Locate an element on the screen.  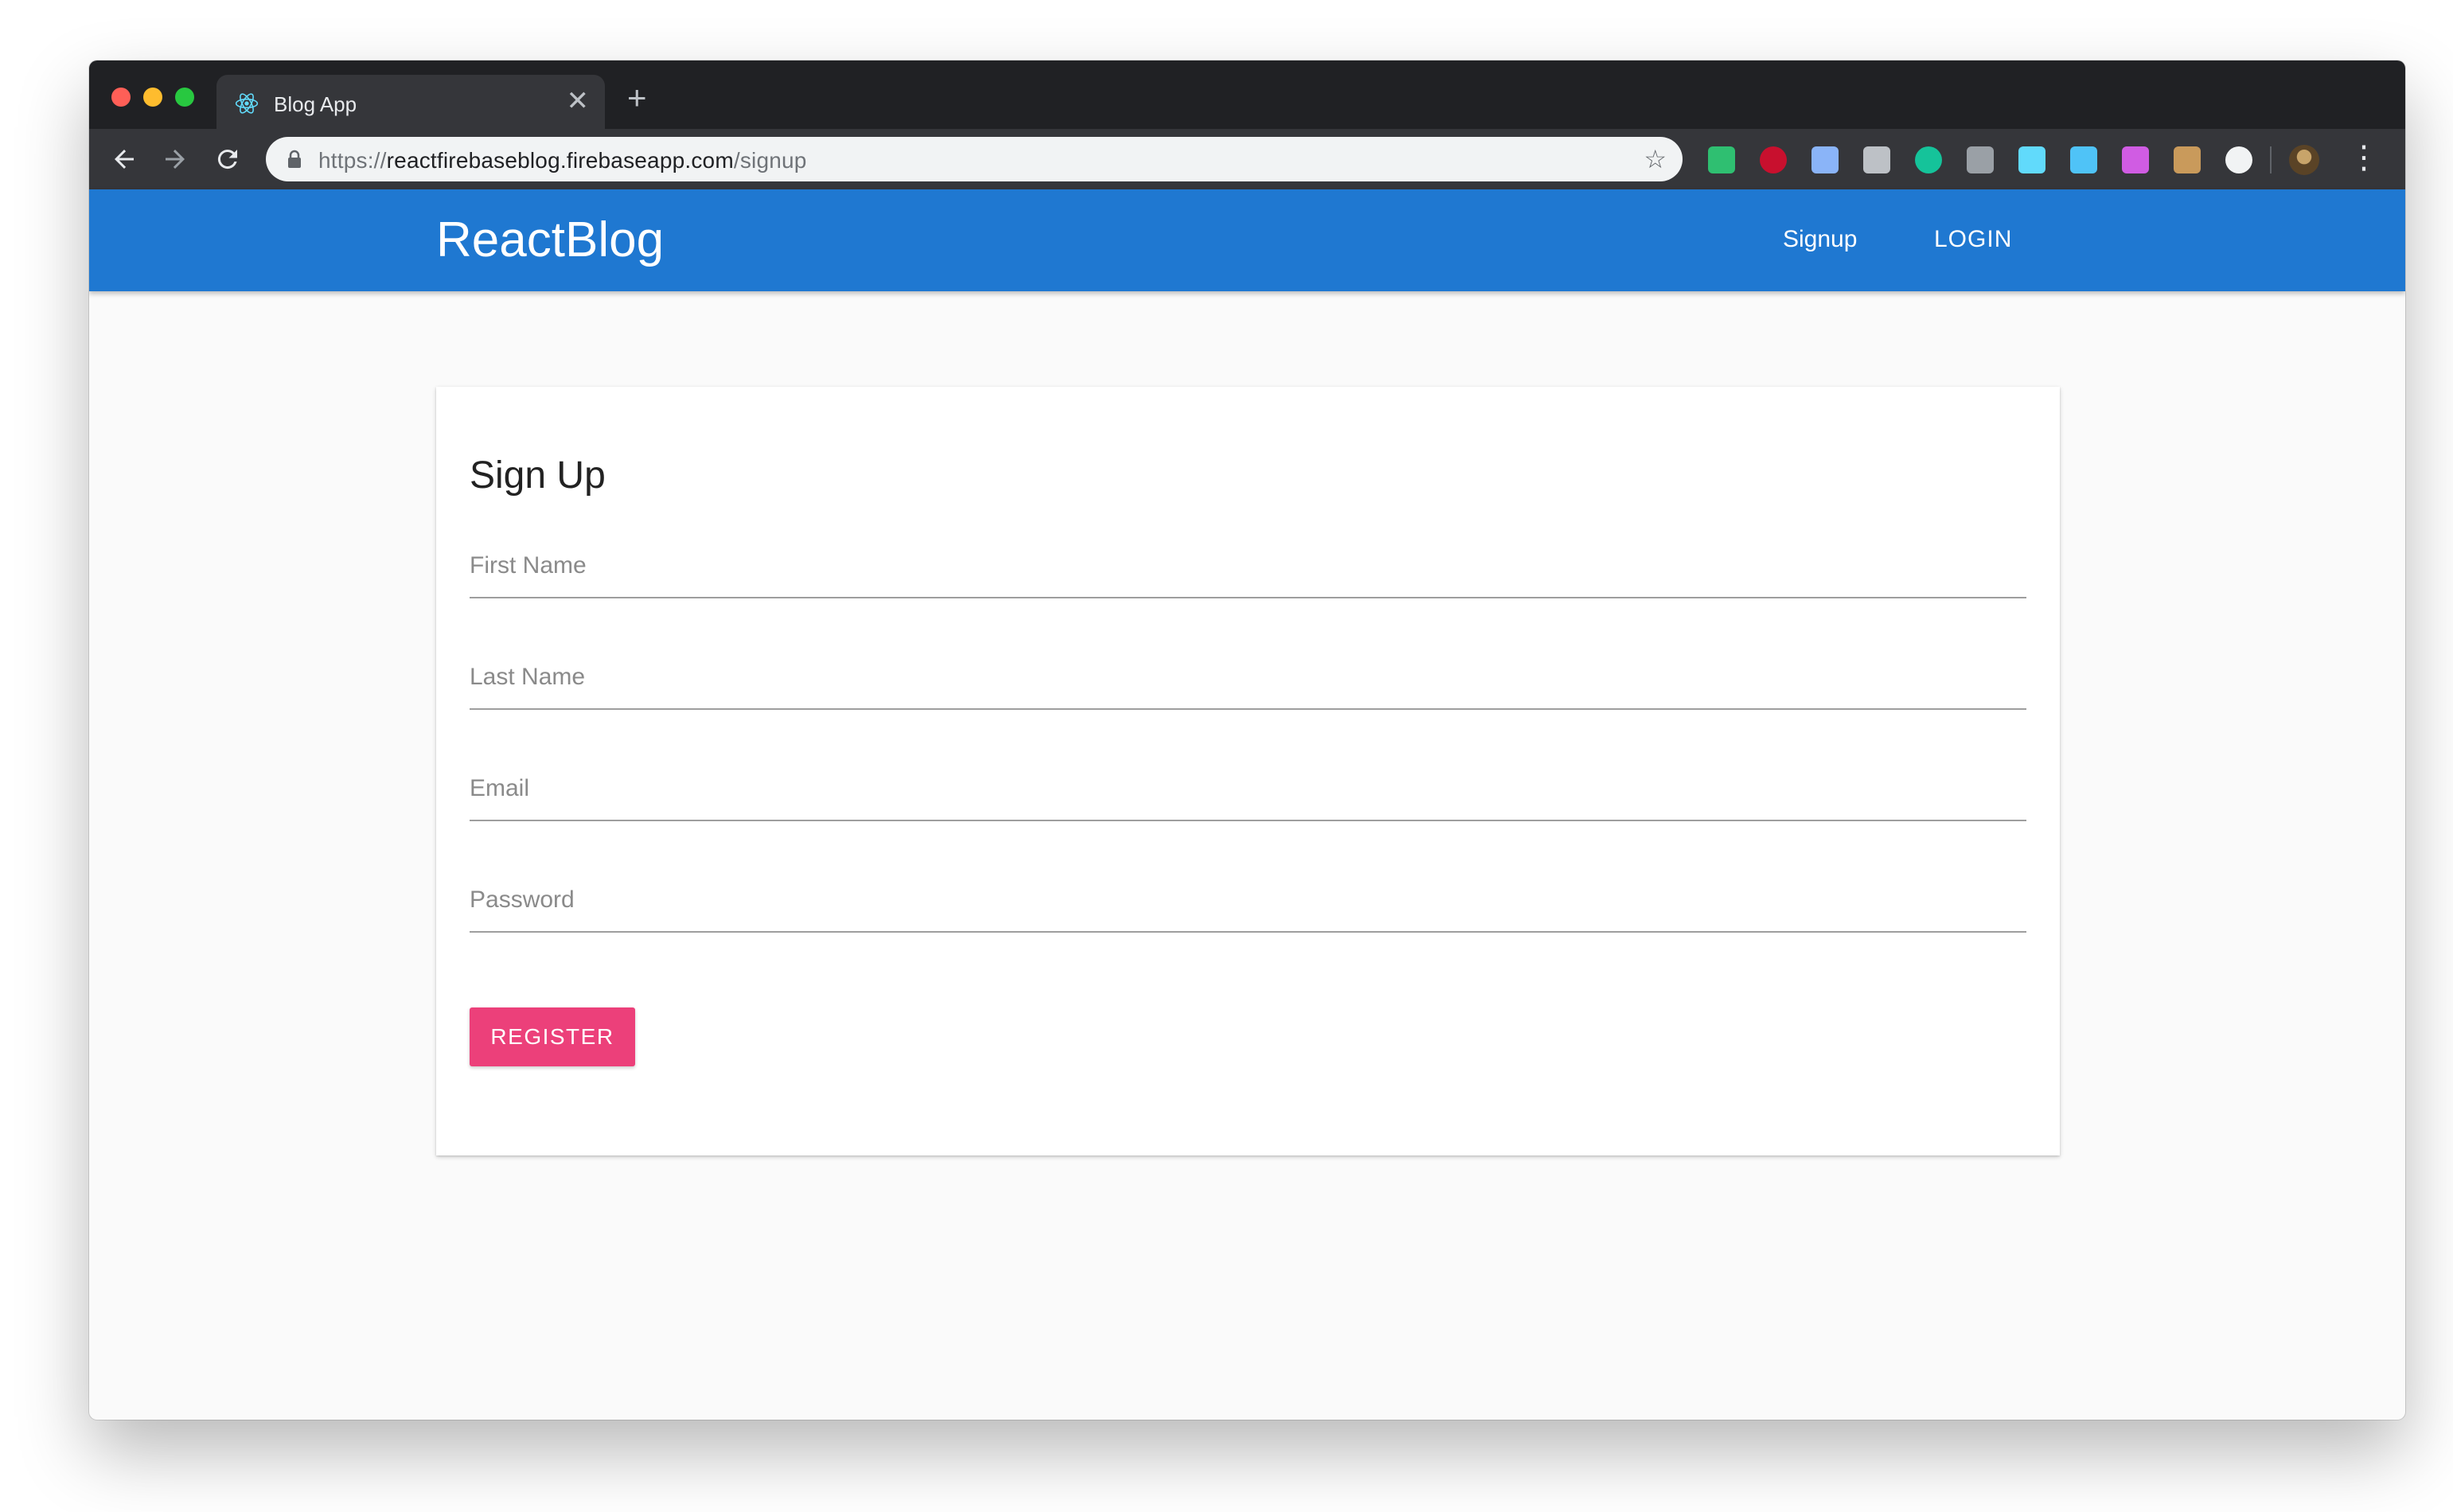
app-bar: ReactBlog Signup LOGIN is located at coordinates (1247, 240).